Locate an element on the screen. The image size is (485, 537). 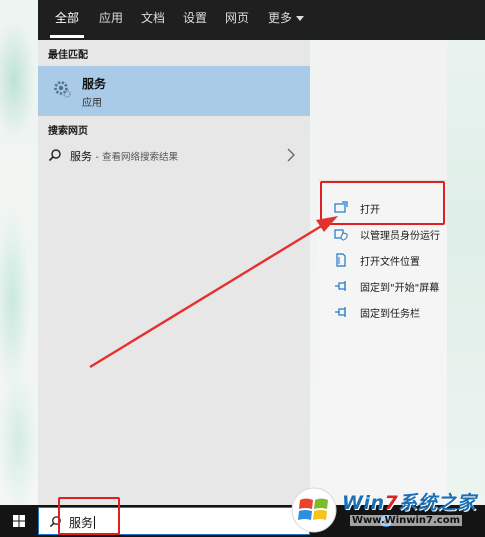
watermark-title-num: 7 is located at coordinates (391, 503).